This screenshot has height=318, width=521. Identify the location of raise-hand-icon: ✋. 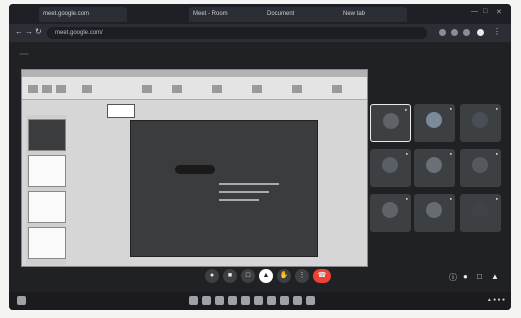
(284, 276).